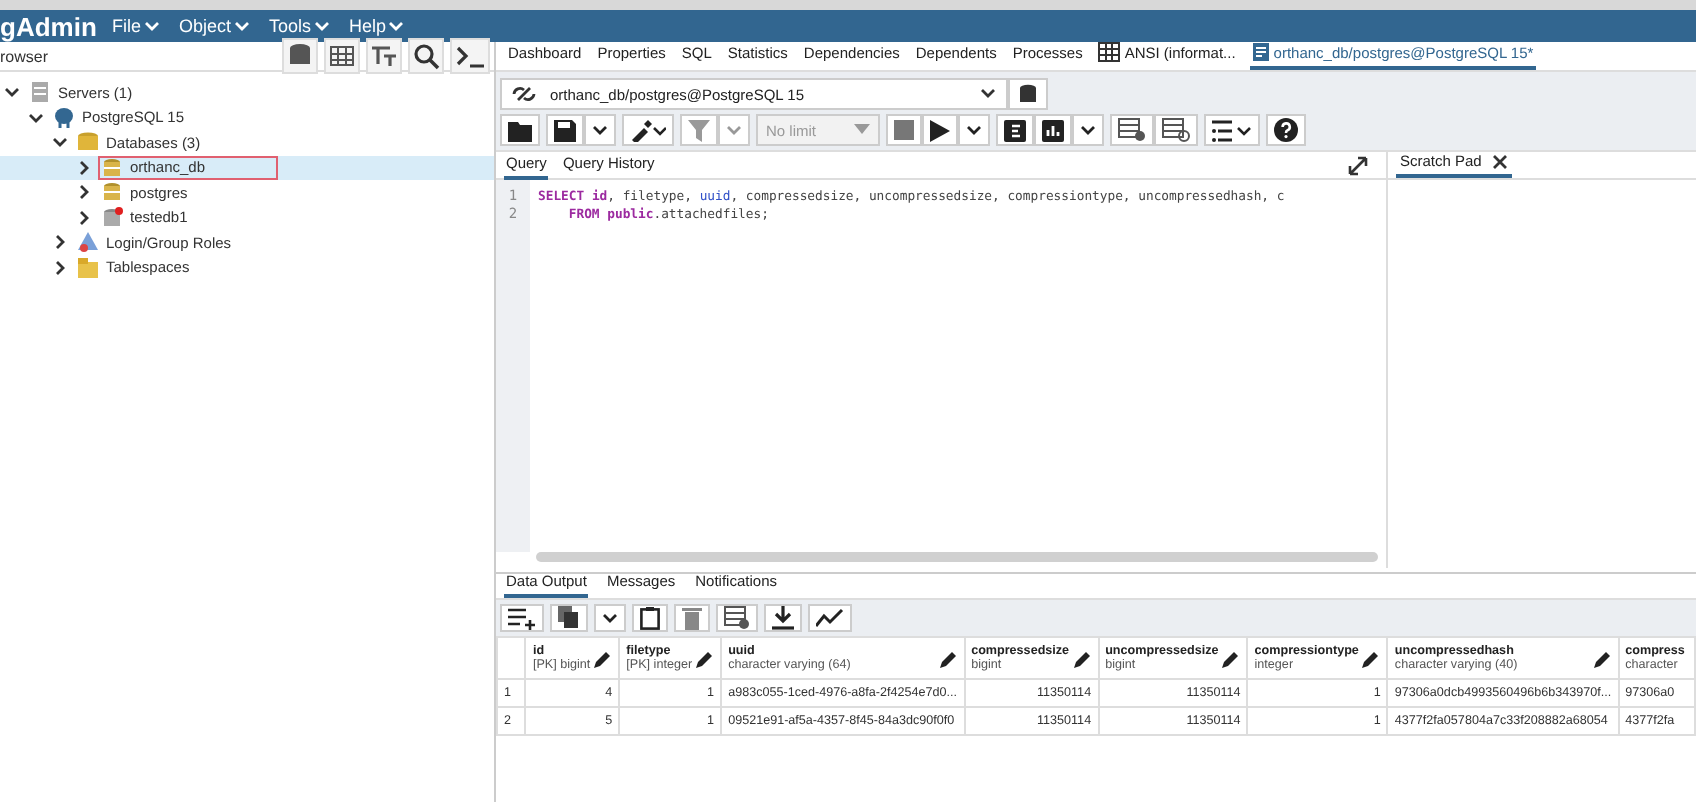 The height and width of the screenshot is (802, 1696). What do you see at coordinates (569, 618) in the screenshot?
I see `copy-icon` at bounding box center [569, 618].